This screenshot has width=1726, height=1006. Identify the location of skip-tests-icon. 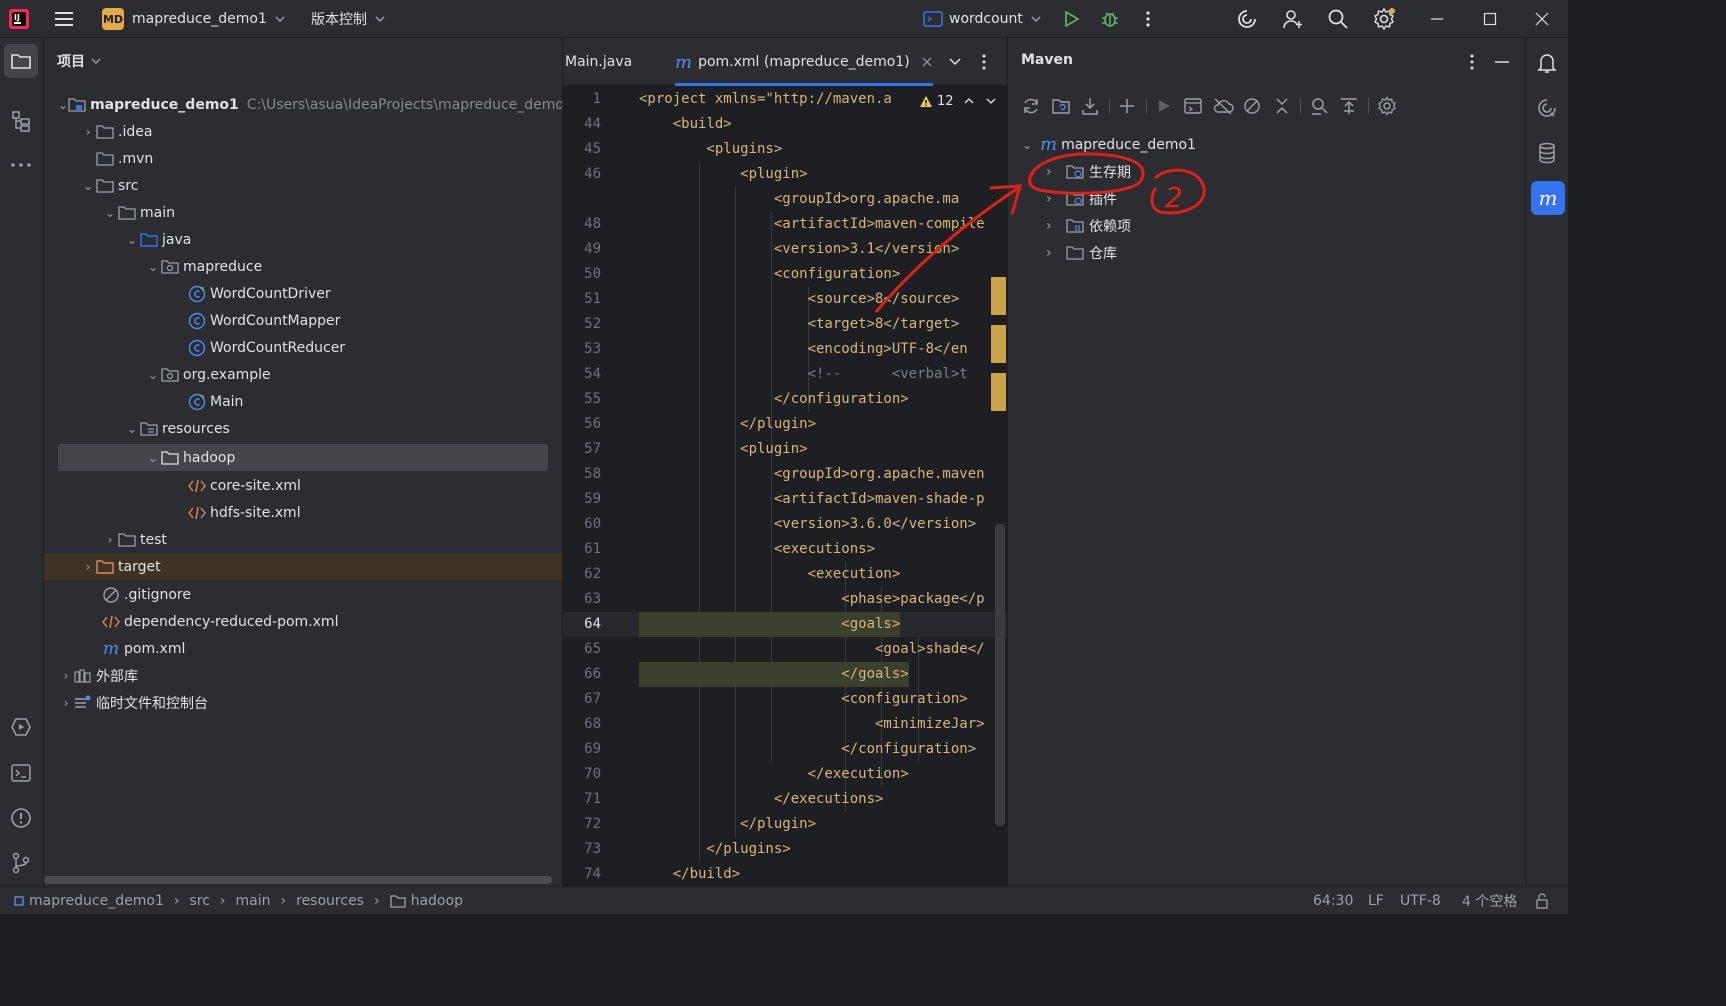
(1252, 106).